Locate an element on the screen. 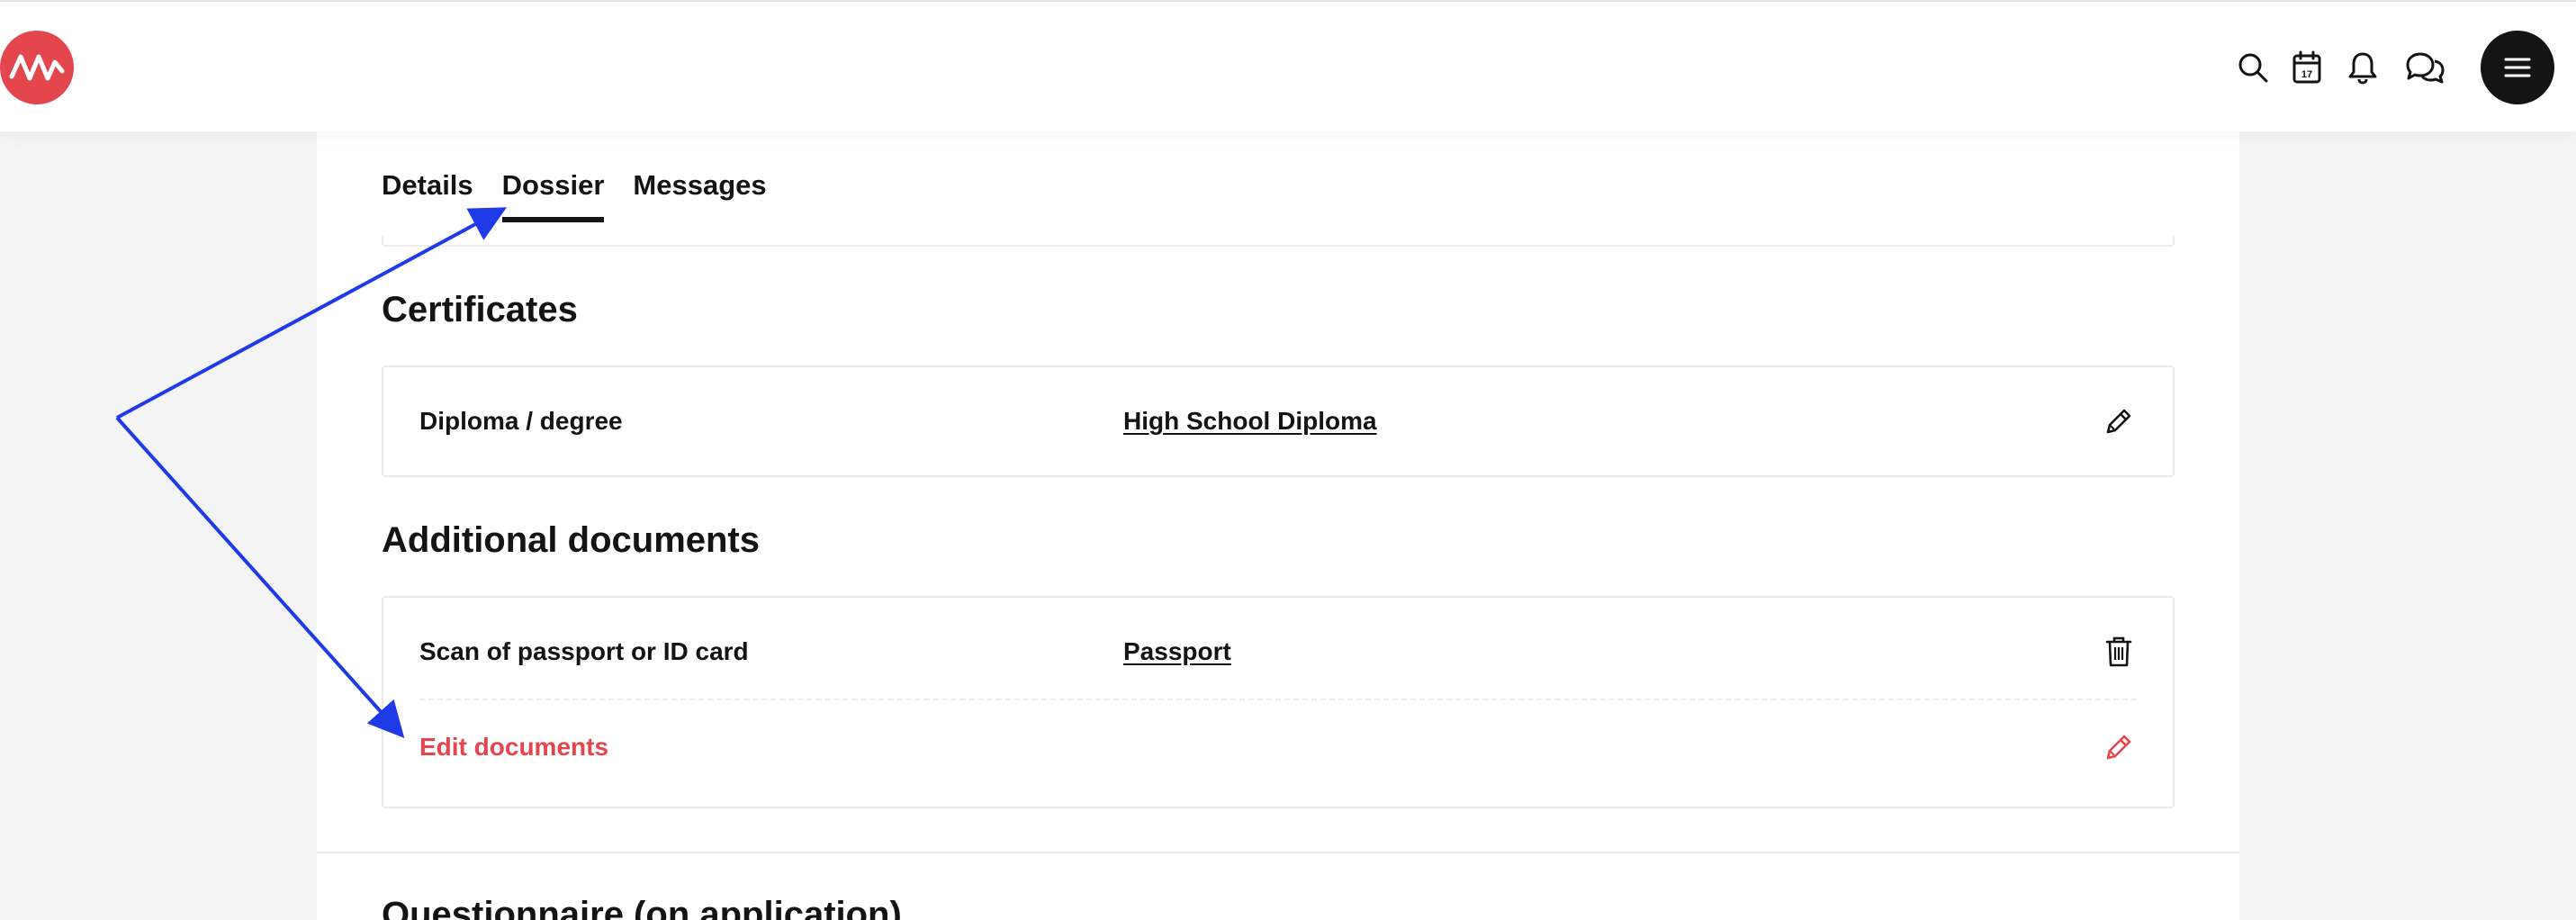 Image resolution: width=2576 pixels, height=920 pixels. delete-document-button is located at coordinates (2119, 652).